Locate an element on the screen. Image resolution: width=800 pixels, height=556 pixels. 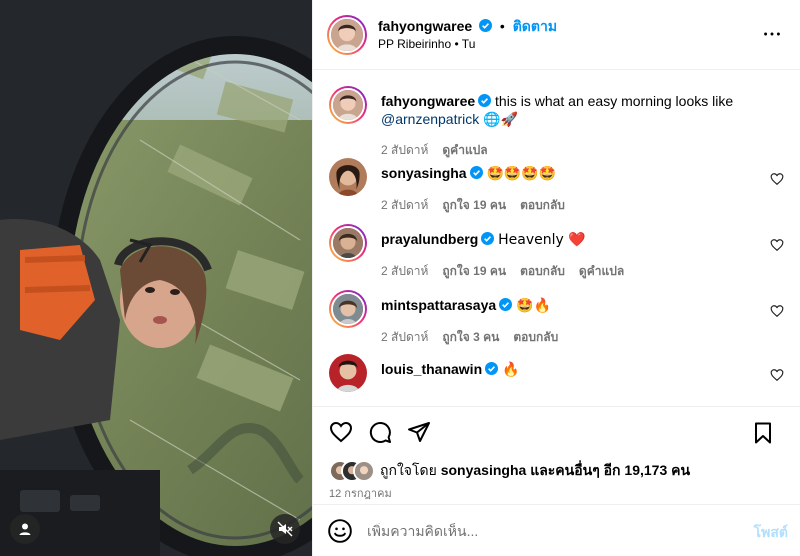
heart-icon is located at coordinates (341, 431).